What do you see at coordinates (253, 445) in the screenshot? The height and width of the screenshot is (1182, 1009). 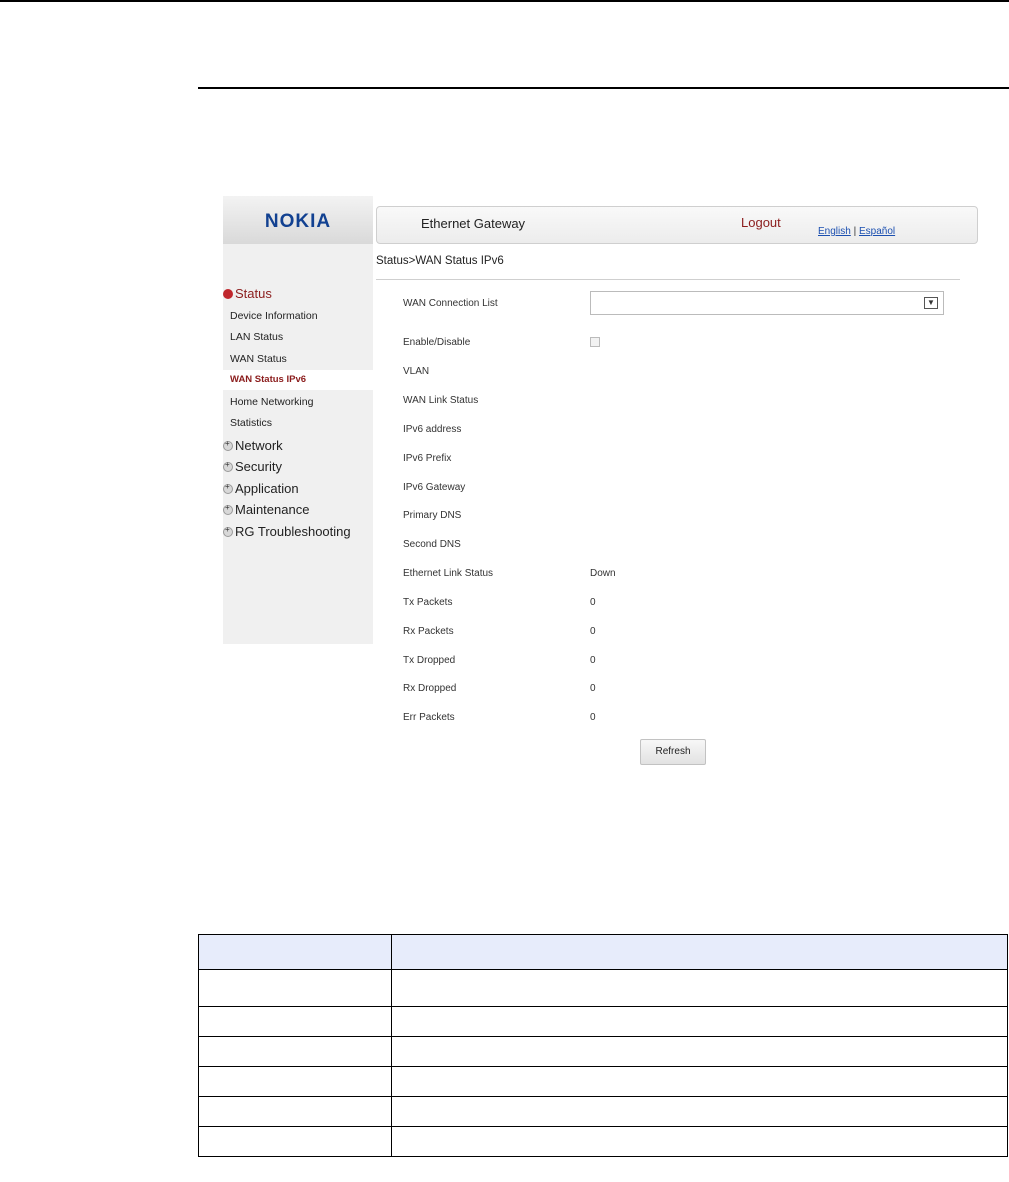 I see `sidebar-group-network: Network` at bounding box center [253, 445].